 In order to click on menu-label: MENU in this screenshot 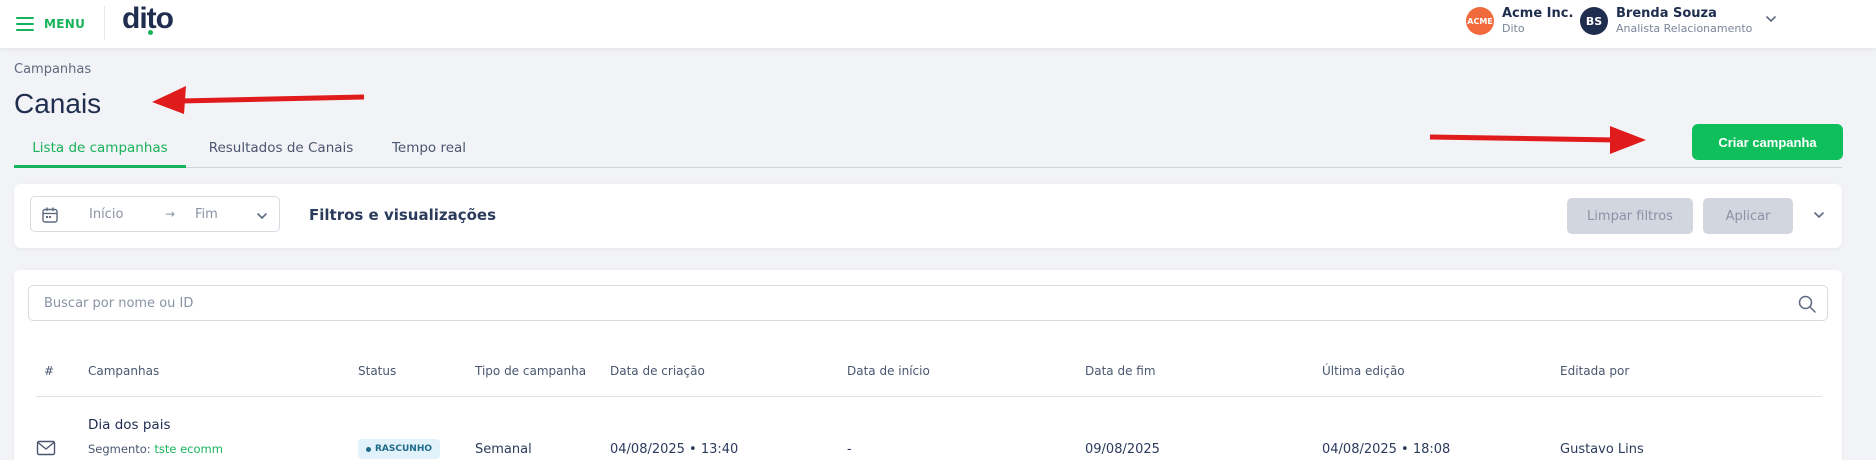, I will do `click(65, 24)`.